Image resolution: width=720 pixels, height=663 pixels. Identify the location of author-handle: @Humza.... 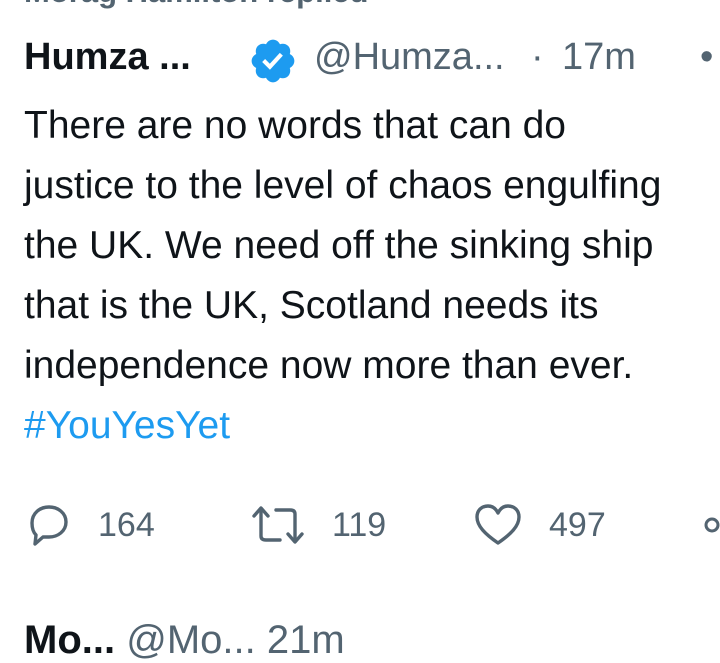
(409, 57).